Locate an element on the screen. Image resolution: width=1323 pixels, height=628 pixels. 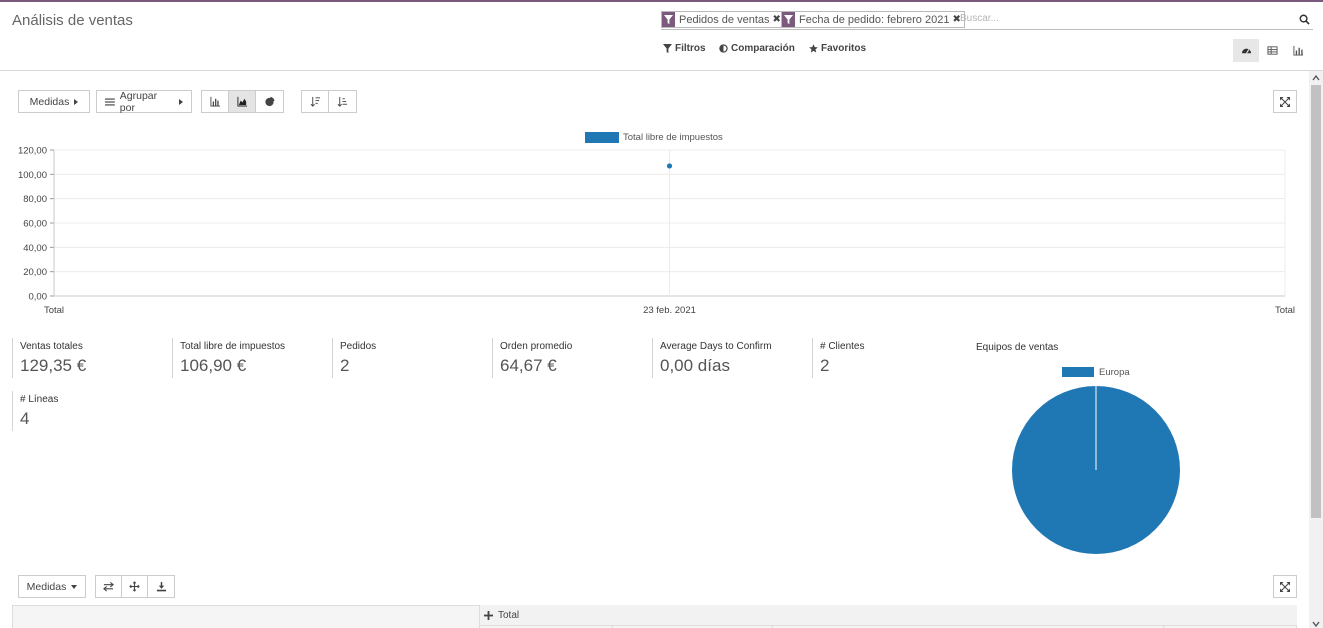
kpi-label: Orden promedio is located at coordinates (536, 346).